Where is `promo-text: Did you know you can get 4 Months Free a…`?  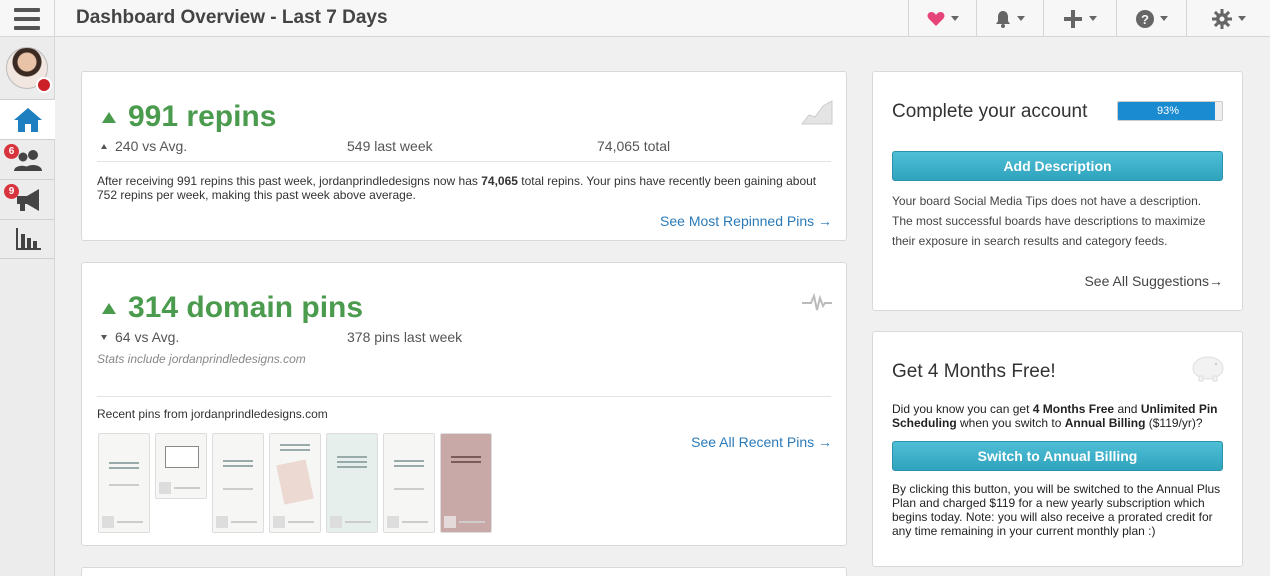
promo-text: Did you know you can get 4 Months Free a… is located at coordinates (1057, 416).